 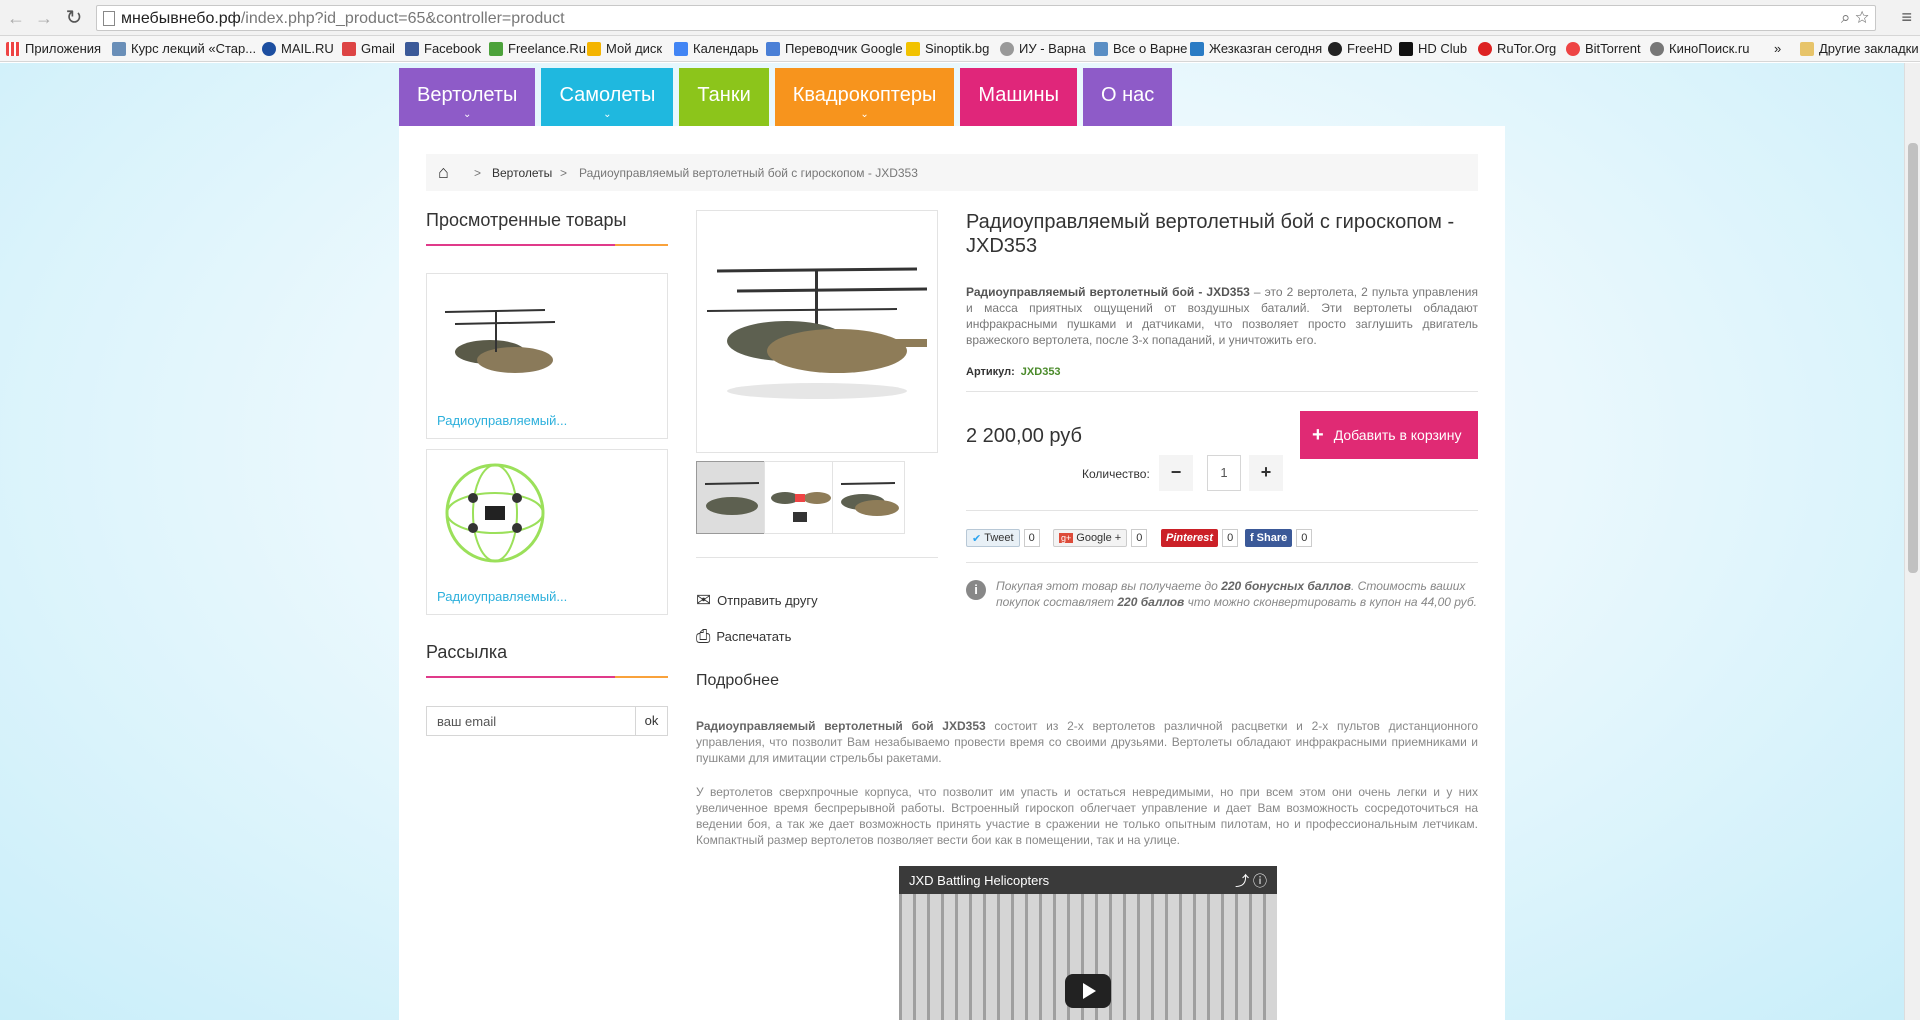 What do you see at coordinates (743, 636) in the screenshot?
I see `print-link: ⎙ Распечатать` at bounding box center [743, 636].